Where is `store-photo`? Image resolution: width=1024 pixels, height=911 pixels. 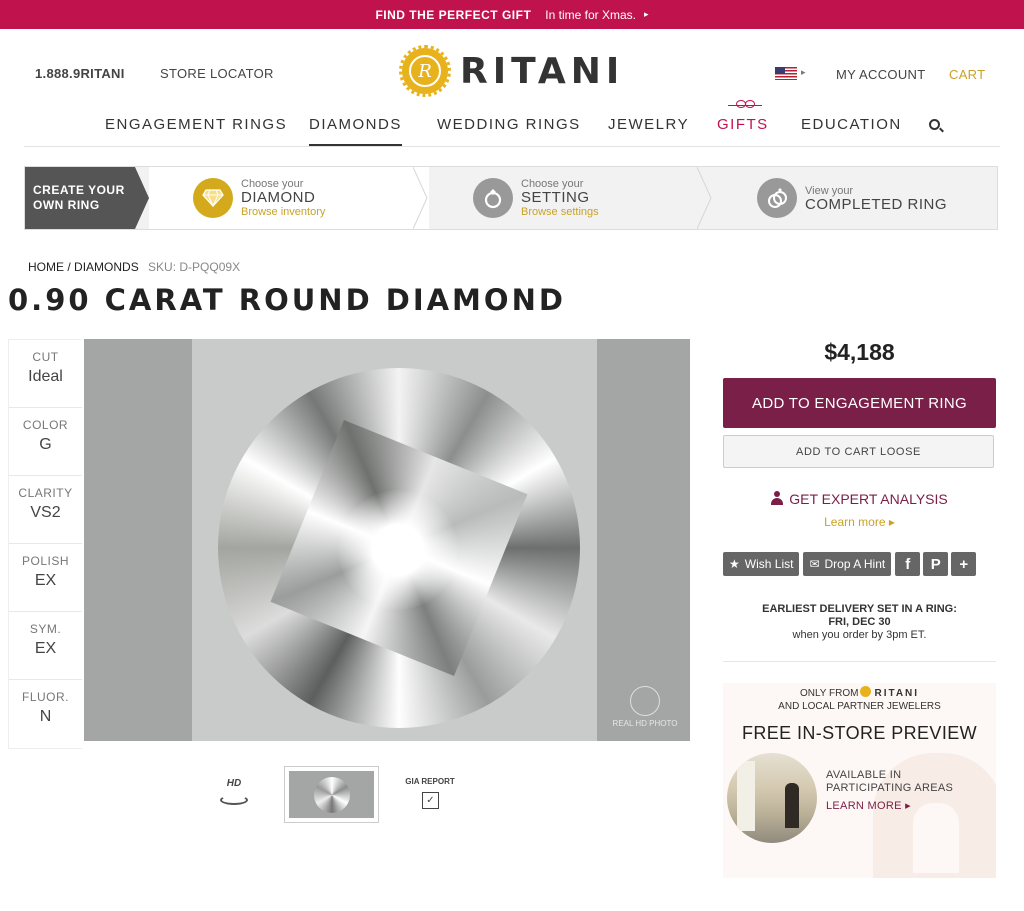
store-photo is located at coordinates (772, 798).